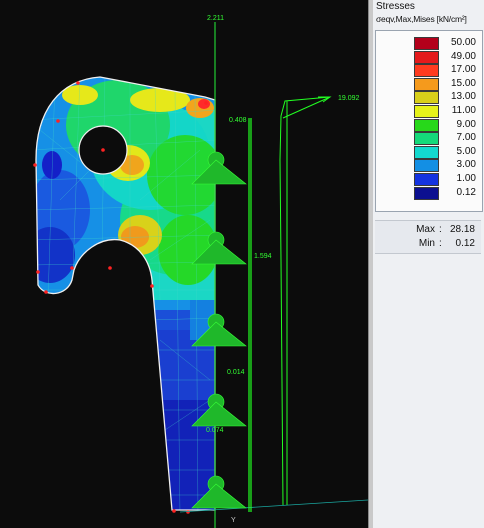  I want to click on axis-y-label: Y, so click(233, 520).